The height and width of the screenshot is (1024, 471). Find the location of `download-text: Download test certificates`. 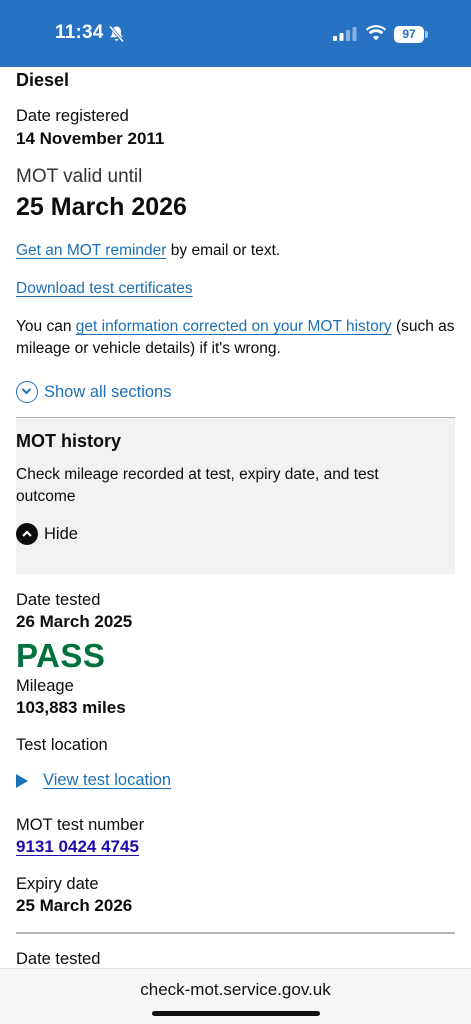

download-text: Download test certificates is located at coordinates (236, 289).